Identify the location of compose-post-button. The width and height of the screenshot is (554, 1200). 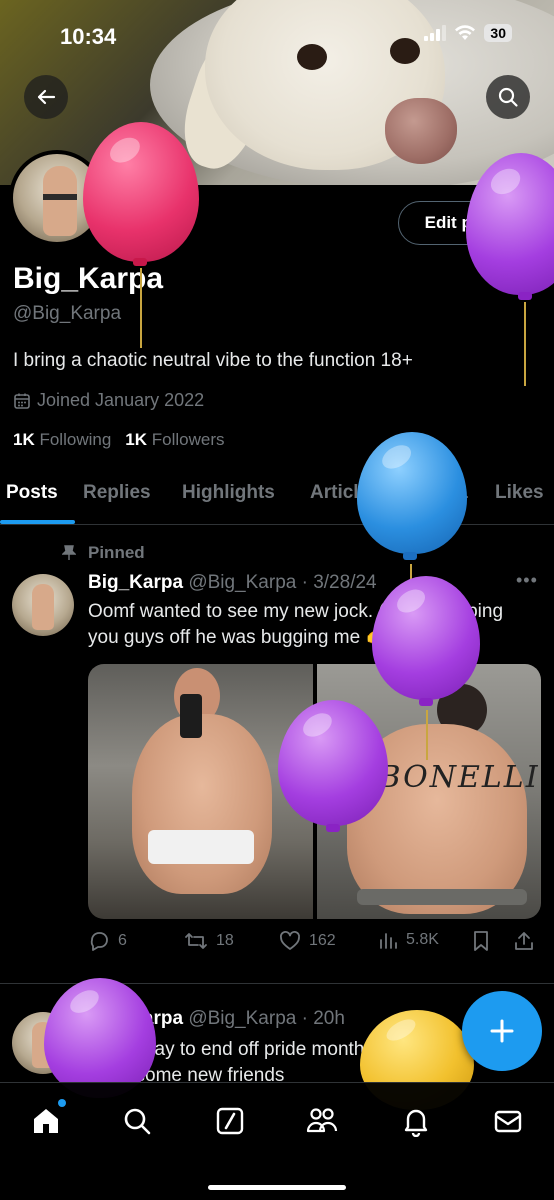
(502, 1031).